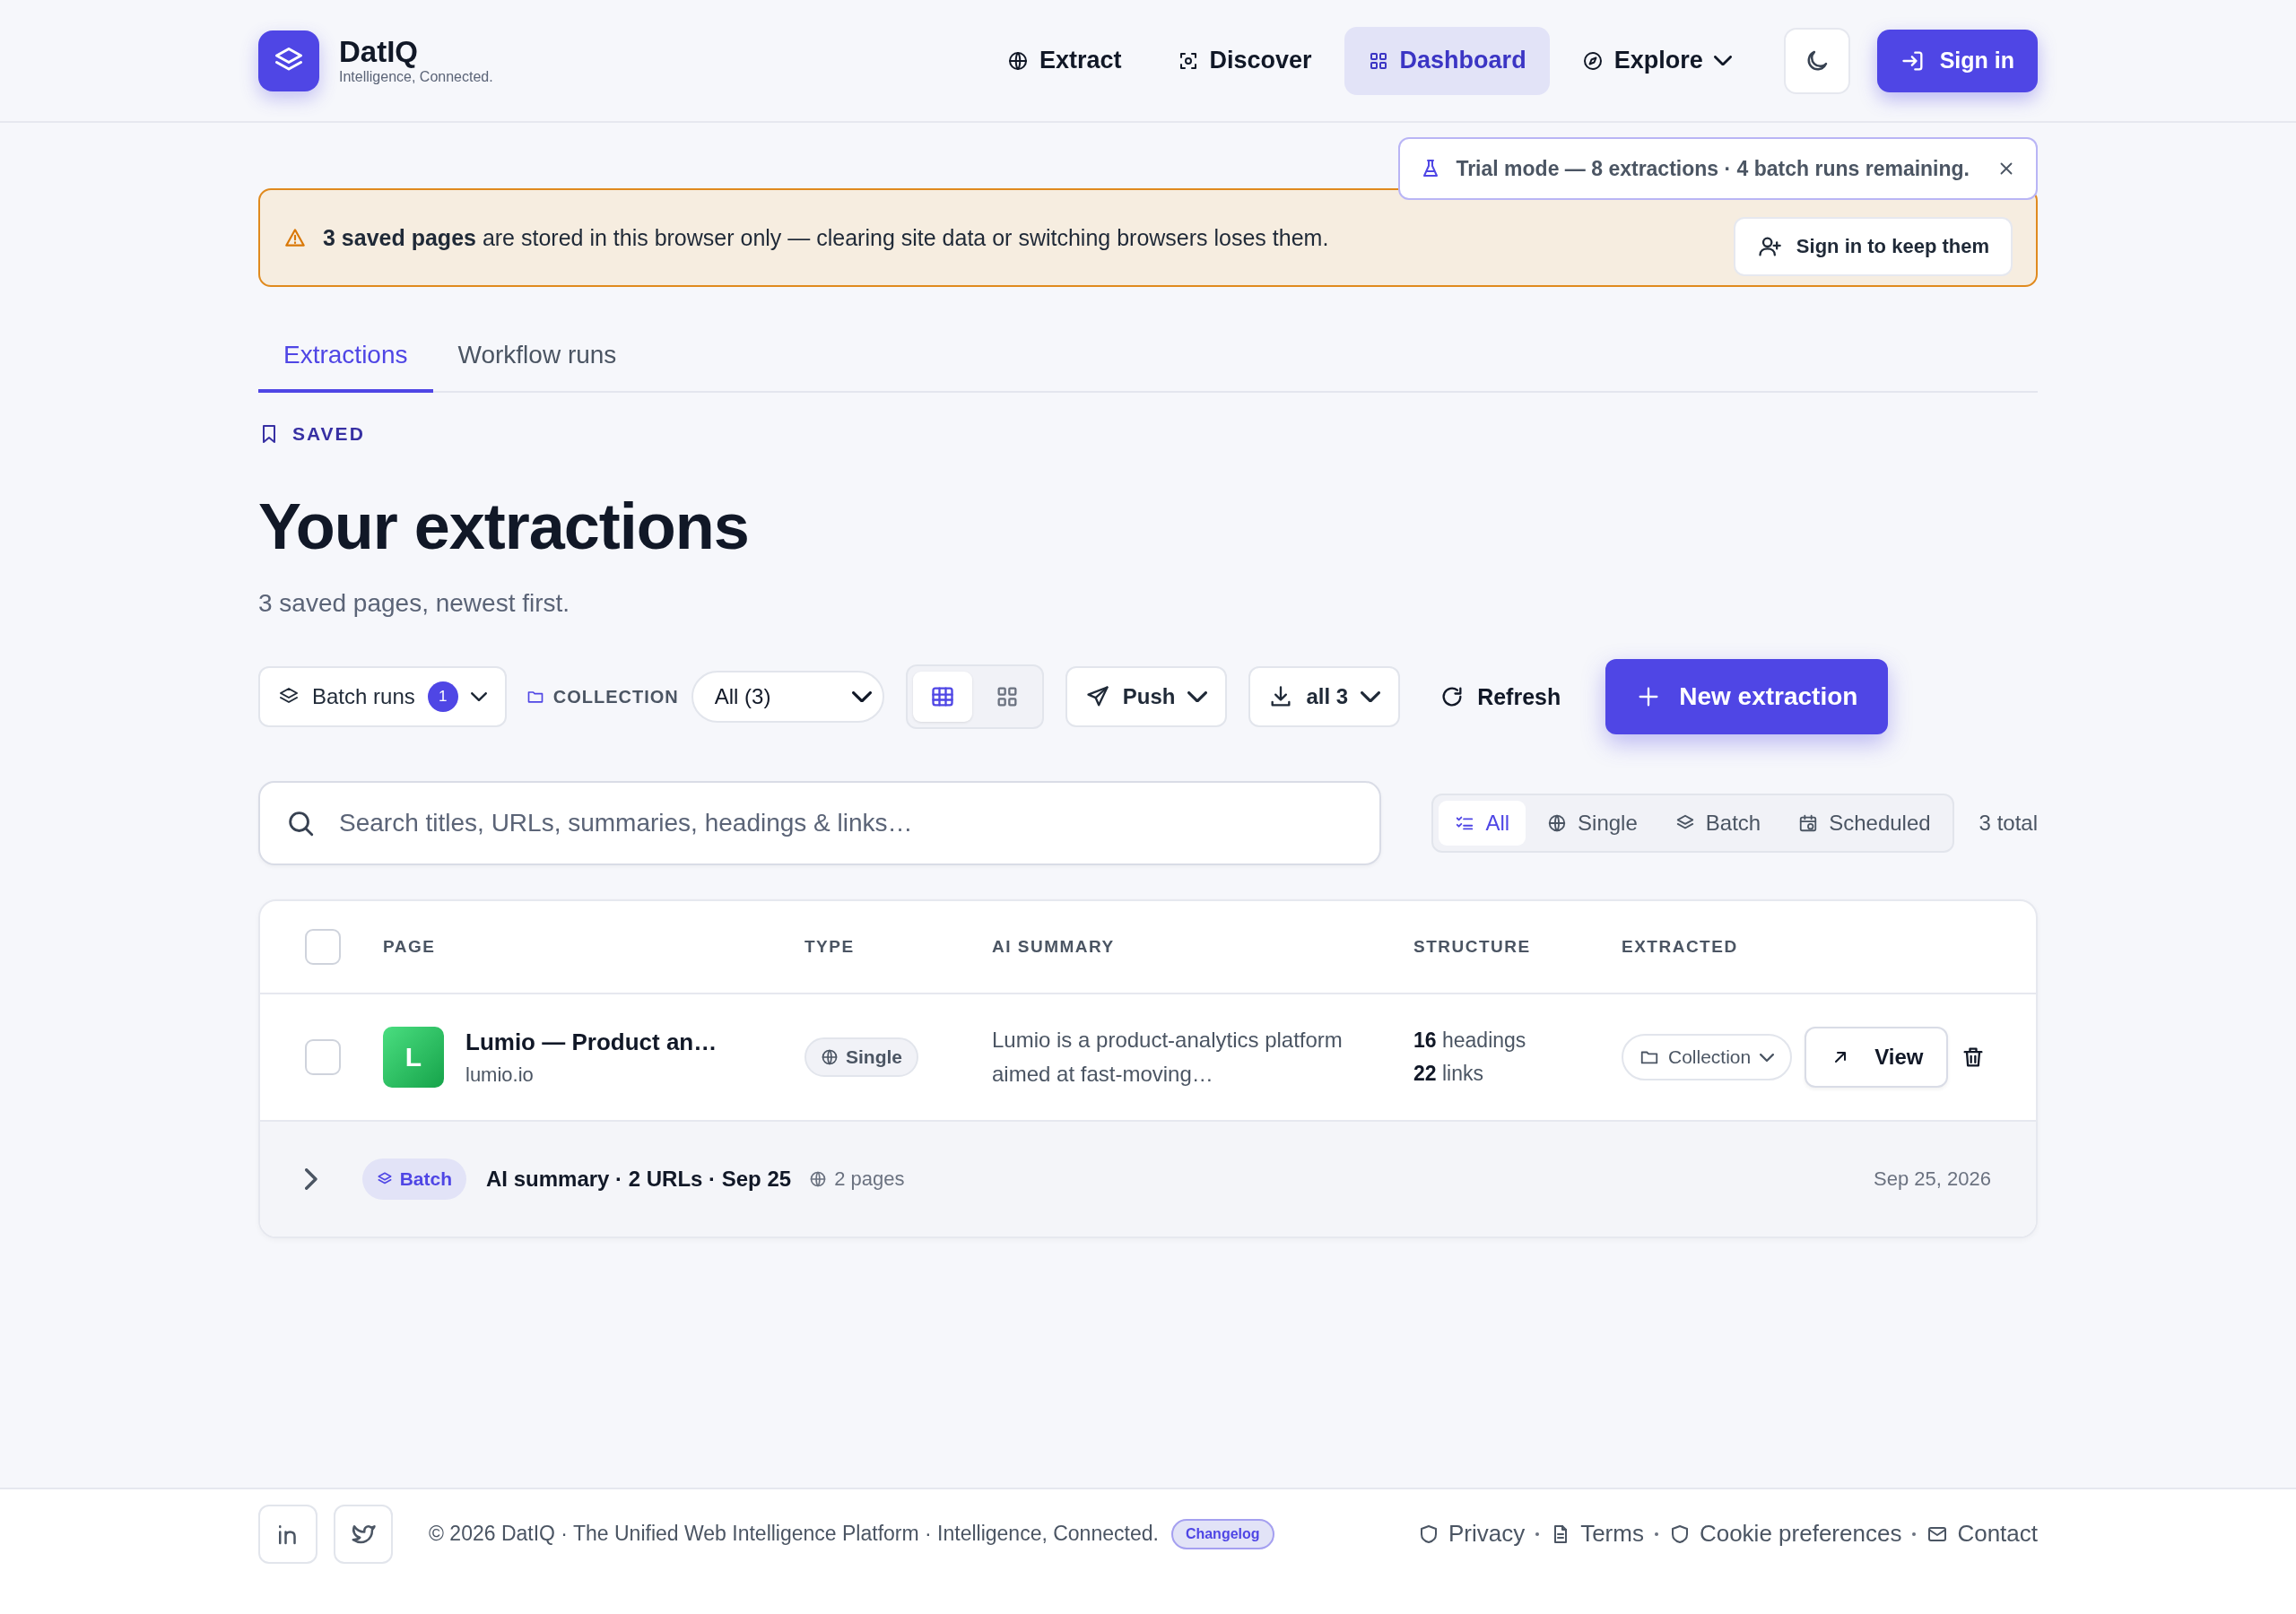  Describe the element at coordinates (826, 237) in the screenshot. I see `warning-text: 3 saved pages are stored in this browser only — clearing site data or switching browsers loses them.` at that location.